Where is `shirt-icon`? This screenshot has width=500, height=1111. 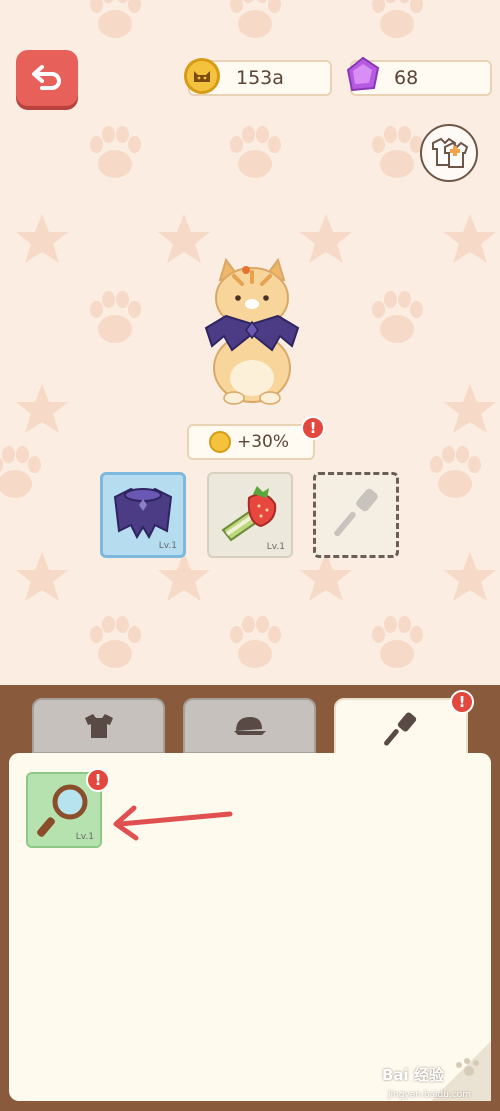 shirt-icon is located at coordinates (98, 726).